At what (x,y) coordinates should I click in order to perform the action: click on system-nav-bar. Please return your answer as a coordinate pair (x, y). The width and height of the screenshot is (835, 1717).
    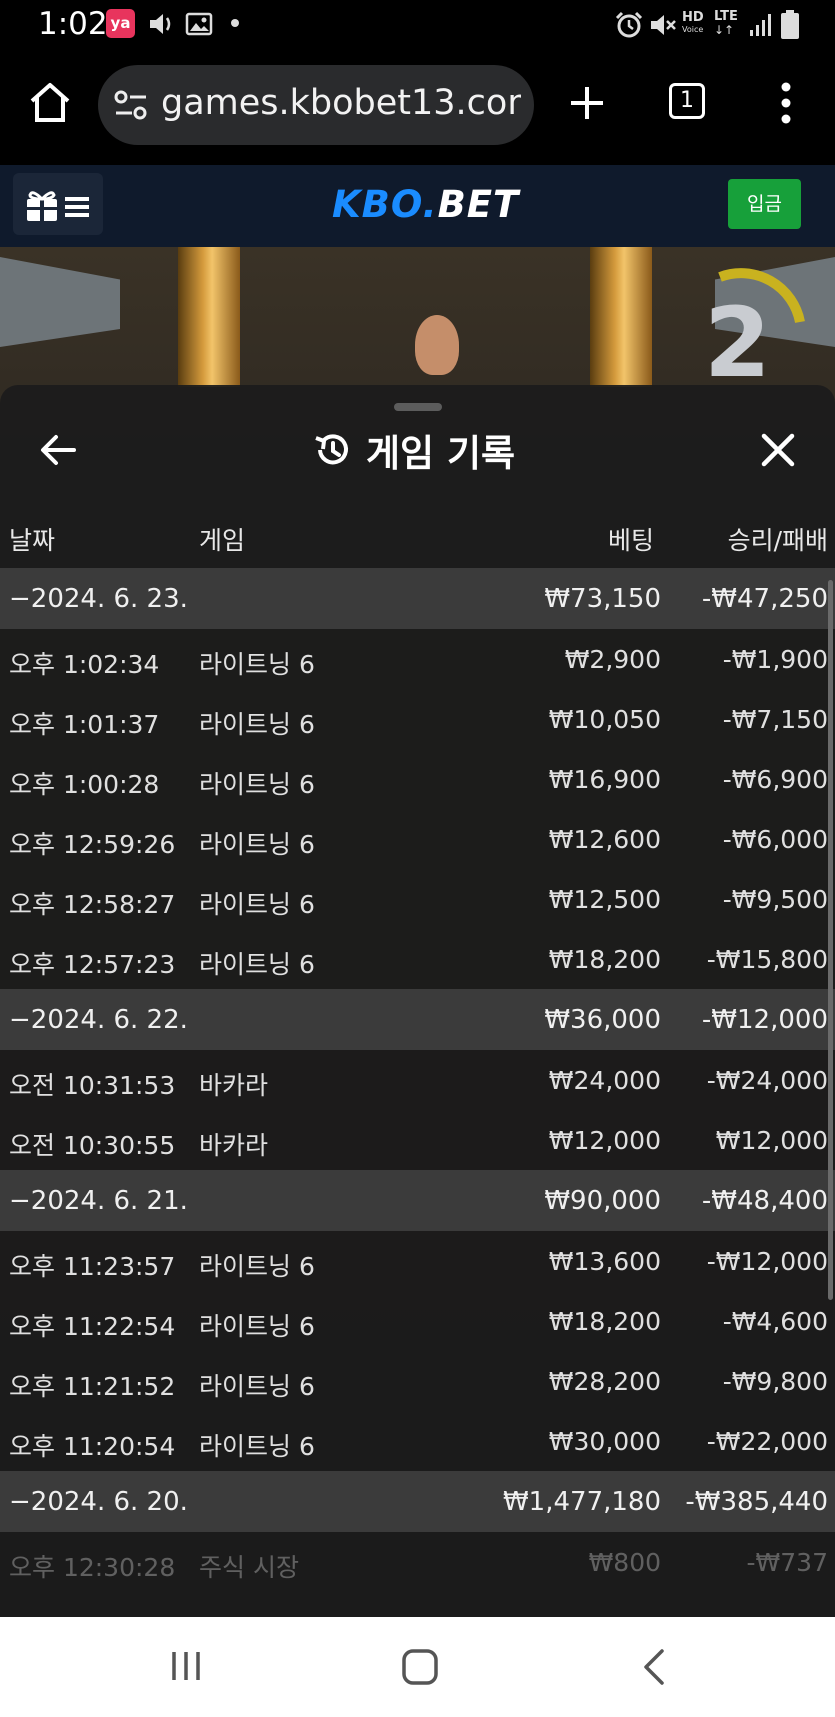
    Looking at the image, I should click on (417, 1667).